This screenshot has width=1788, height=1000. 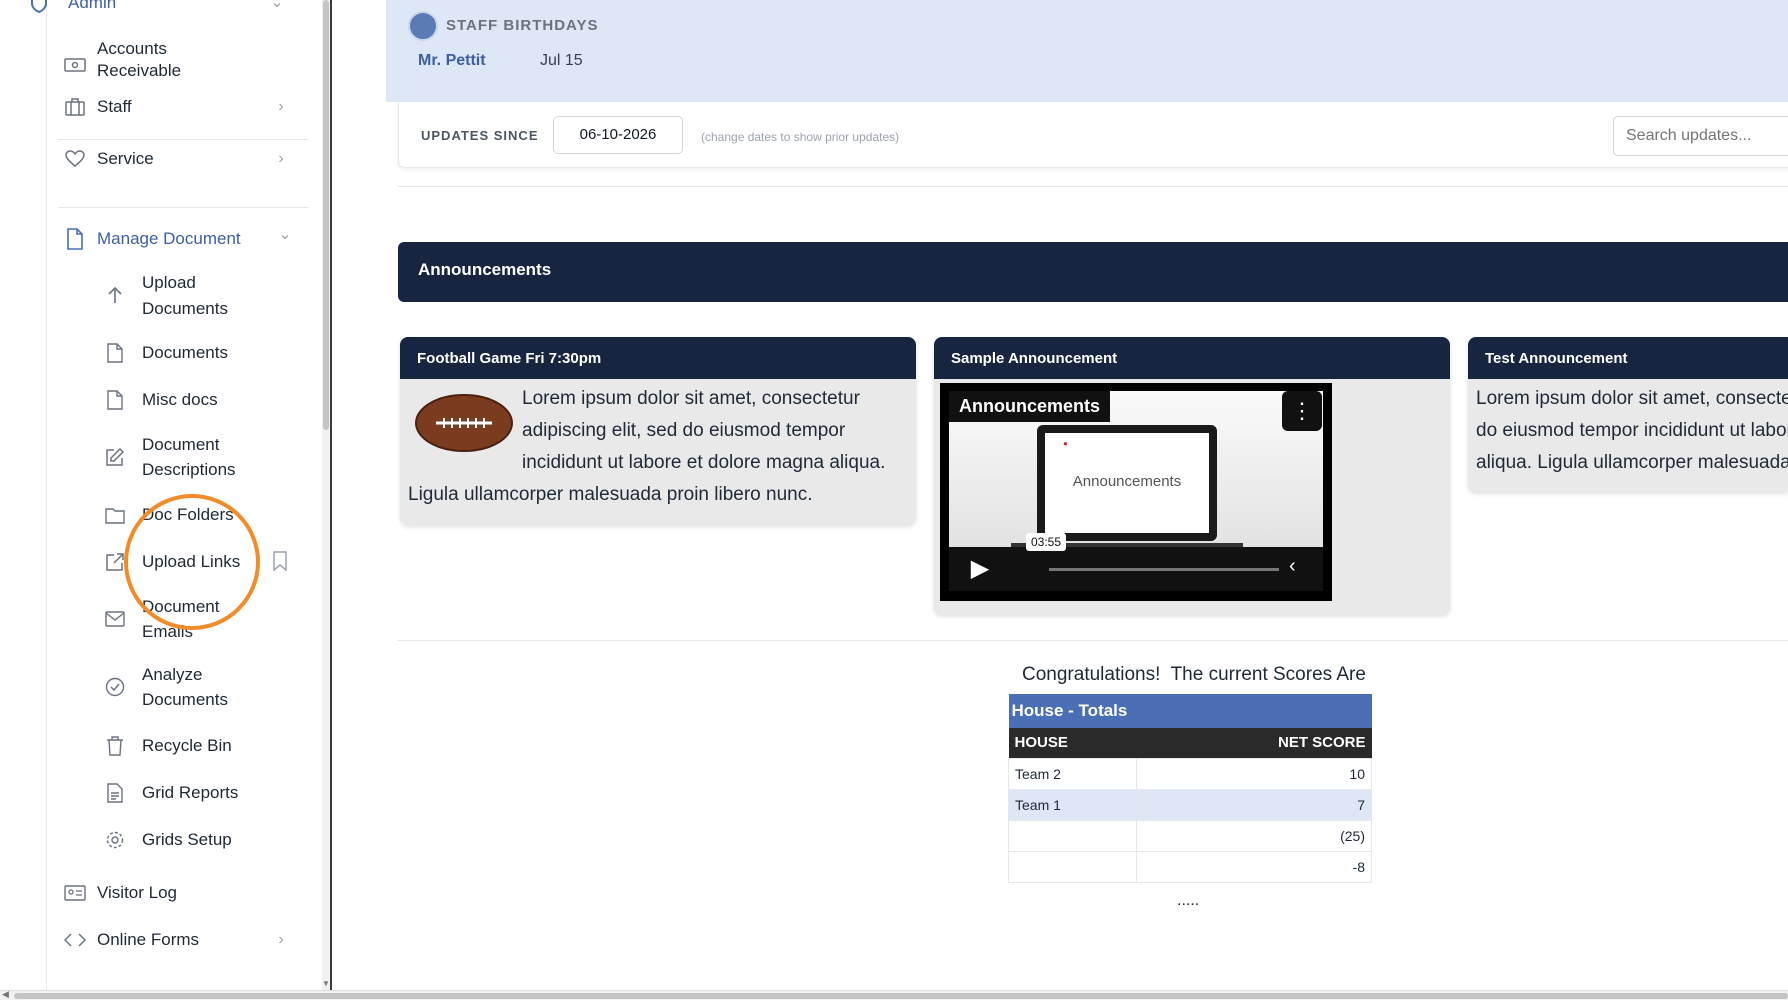 I want to click on sidebar-item-analyze-documents: Analyze Documents, so click(x=204, y=687).